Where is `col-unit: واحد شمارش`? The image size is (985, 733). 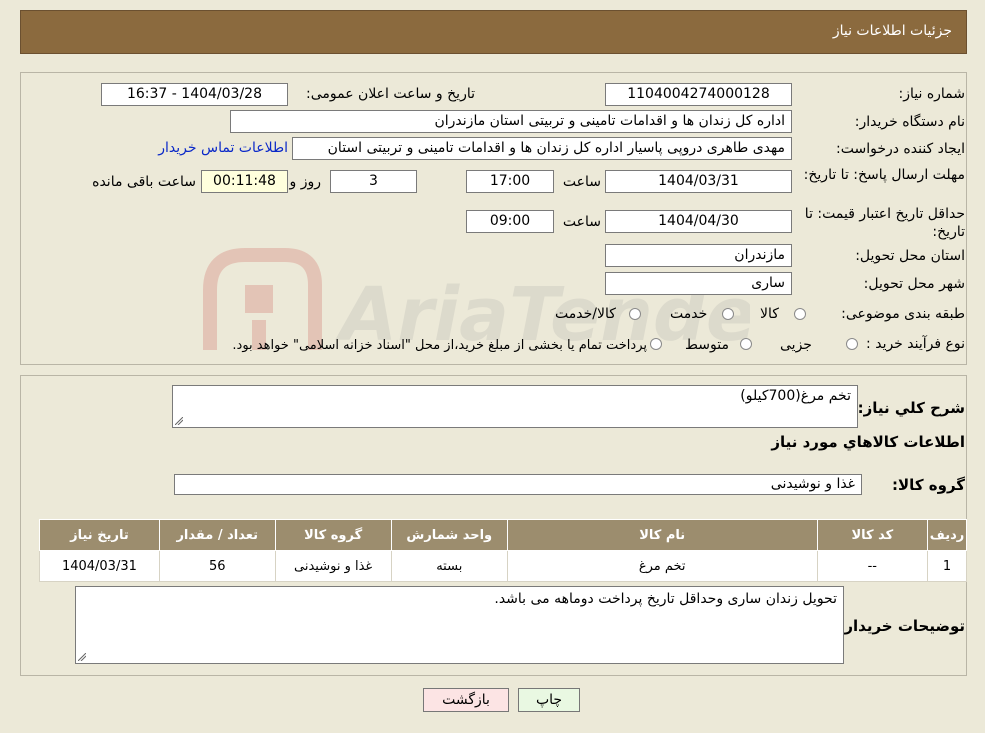
col-unit: واحد شمارش is located at coordinates (449, 535).